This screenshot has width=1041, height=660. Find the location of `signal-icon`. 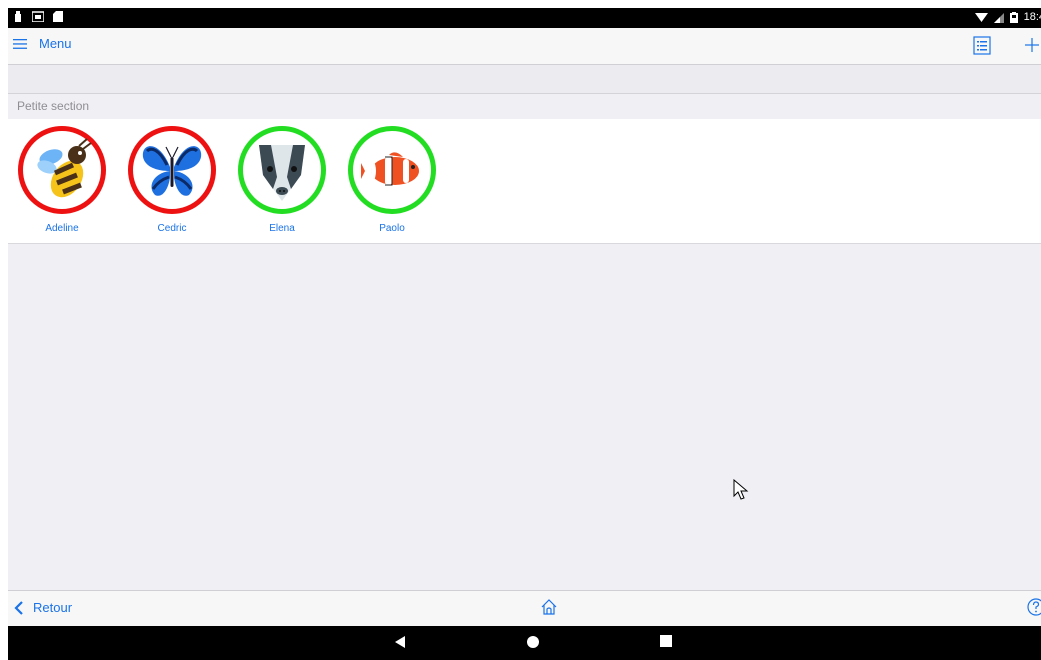

signal-icon is located at coordinates (998, 17).